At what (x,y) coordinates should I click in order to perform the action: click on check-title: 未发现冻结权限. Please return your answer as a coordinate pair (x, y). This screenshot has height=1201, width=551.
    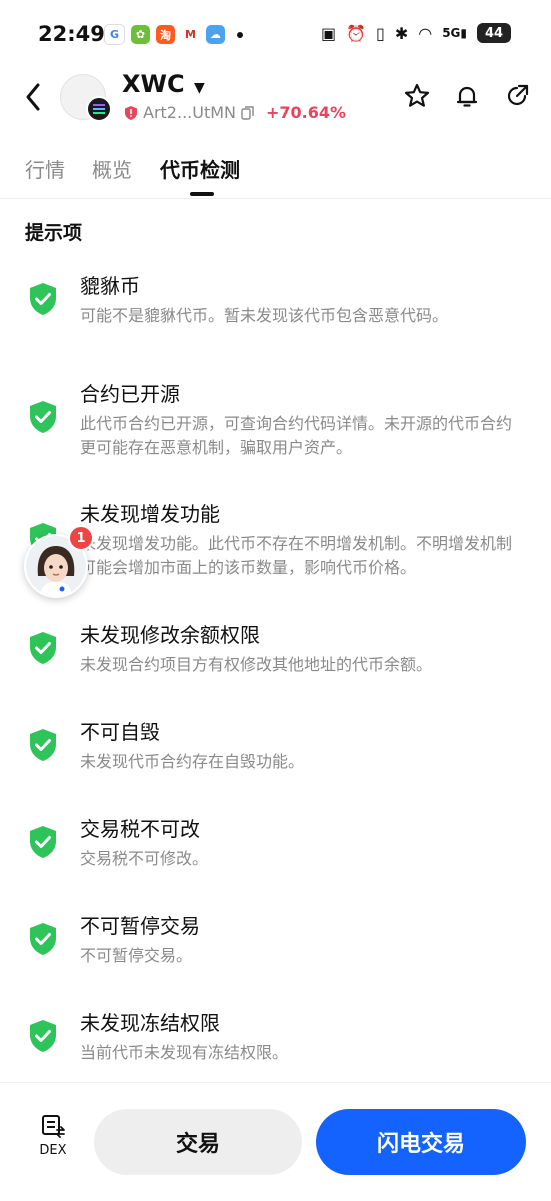
    Looking at the image, I should click on (150, 1023).